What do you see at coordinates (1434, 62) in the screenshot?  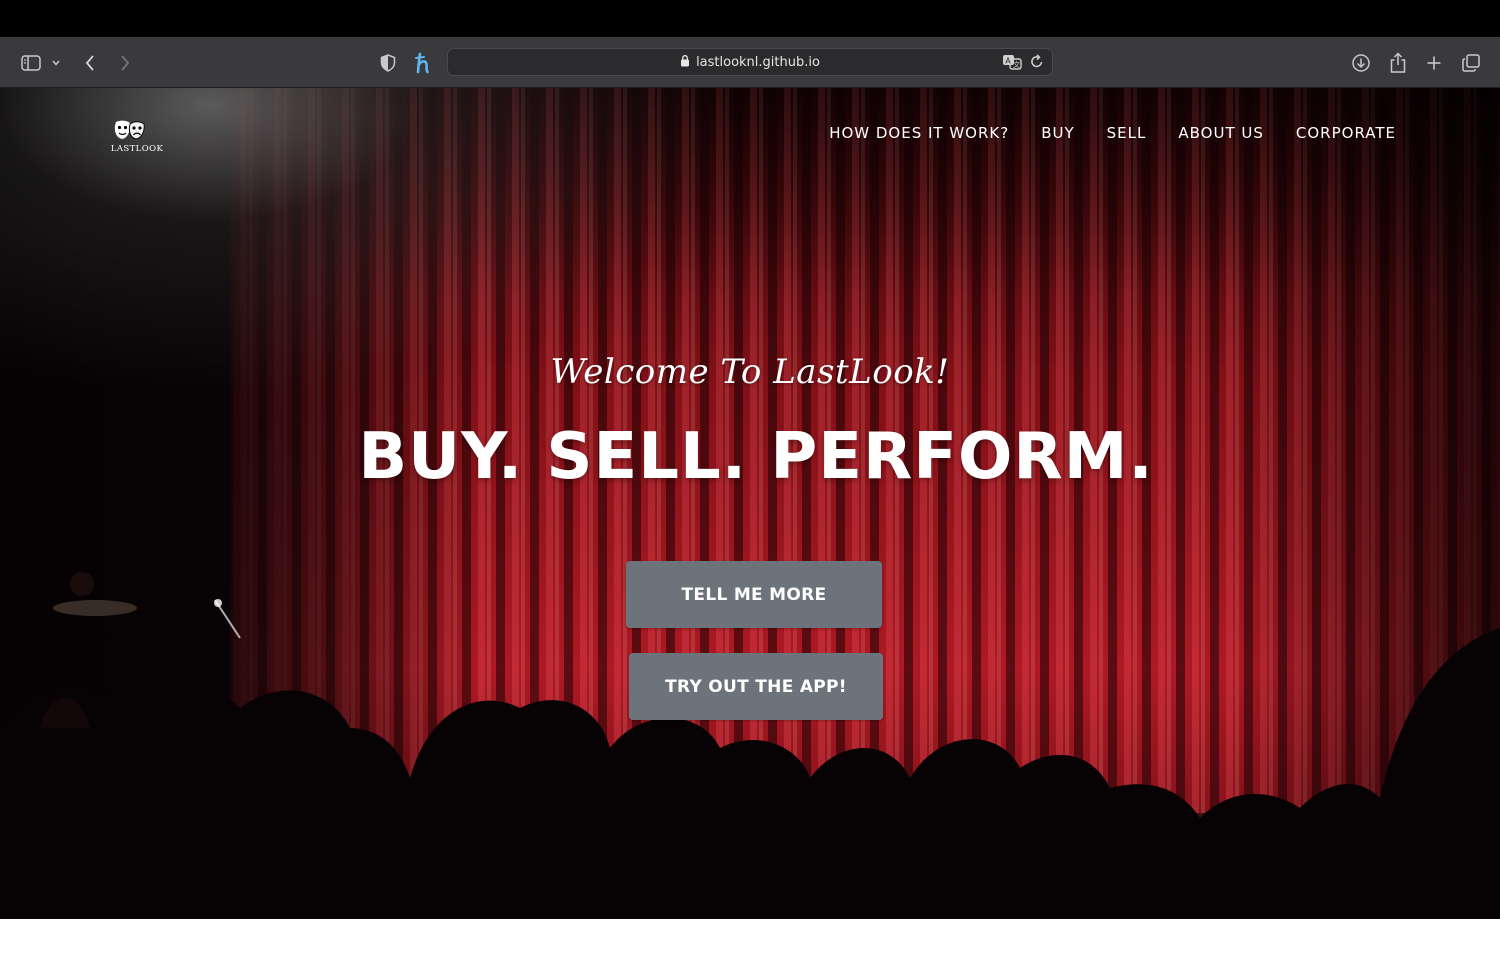 I see `new-tab-icon` at bounding box center [1434, 62].